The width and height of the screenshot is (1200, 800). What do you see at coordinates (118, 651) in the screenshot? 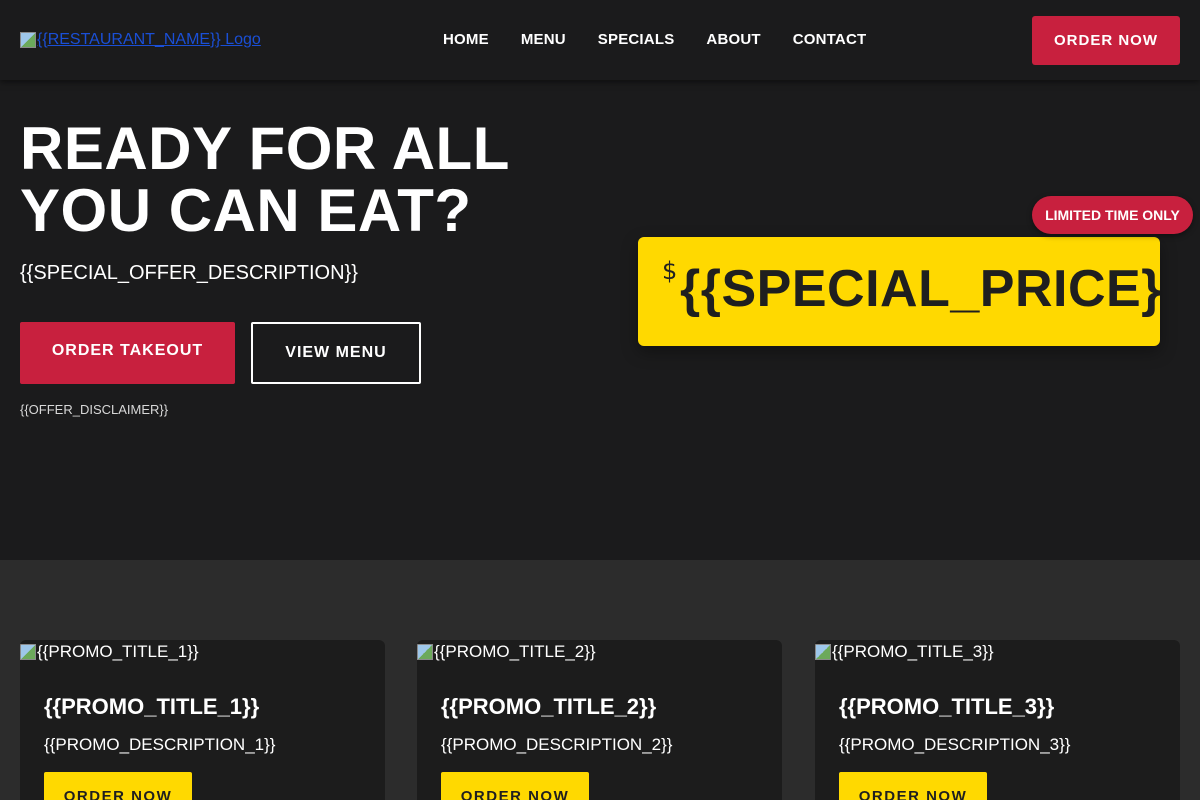
I see `promo-image-alt: {{PROMO_TITLE_1}}` at bounding box center [118, 651].